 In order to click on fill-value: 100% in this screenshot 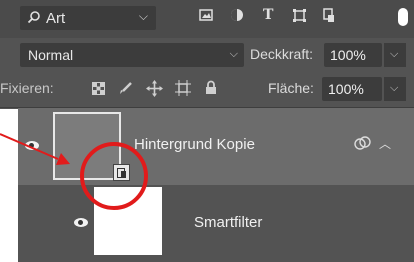, I will do `click(346, 89)`.